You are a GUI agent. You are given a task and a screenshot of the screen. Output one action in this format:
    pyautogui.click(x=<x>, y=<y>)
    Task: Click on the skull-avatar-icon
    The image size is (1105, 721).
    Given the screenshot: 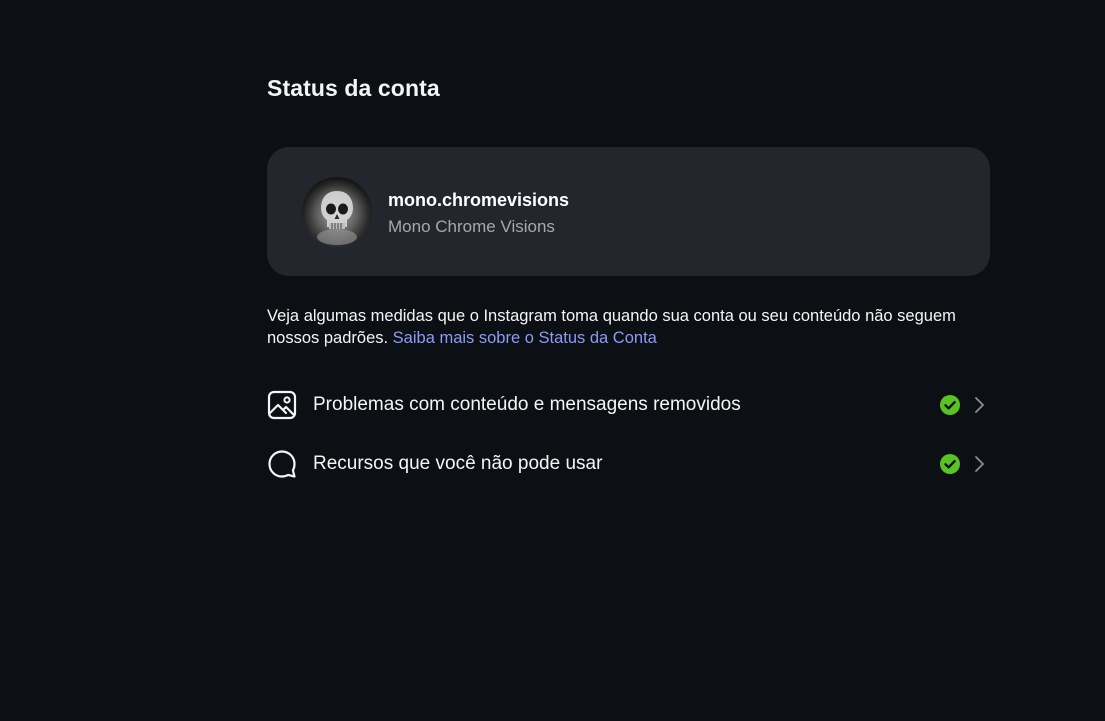 What is the action you would take?
    pyautogui.click(x=337, y=212)
    